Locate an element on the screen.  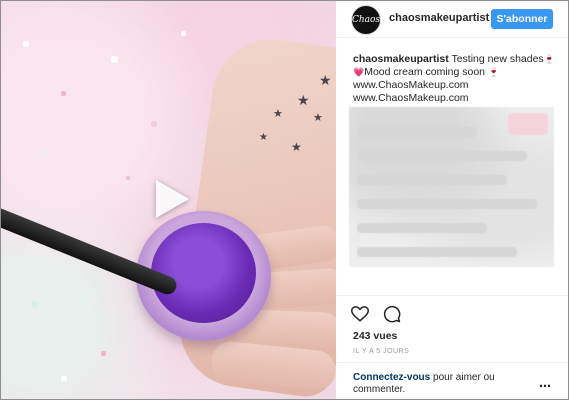
post-actions is located at coordinates (376, 315).